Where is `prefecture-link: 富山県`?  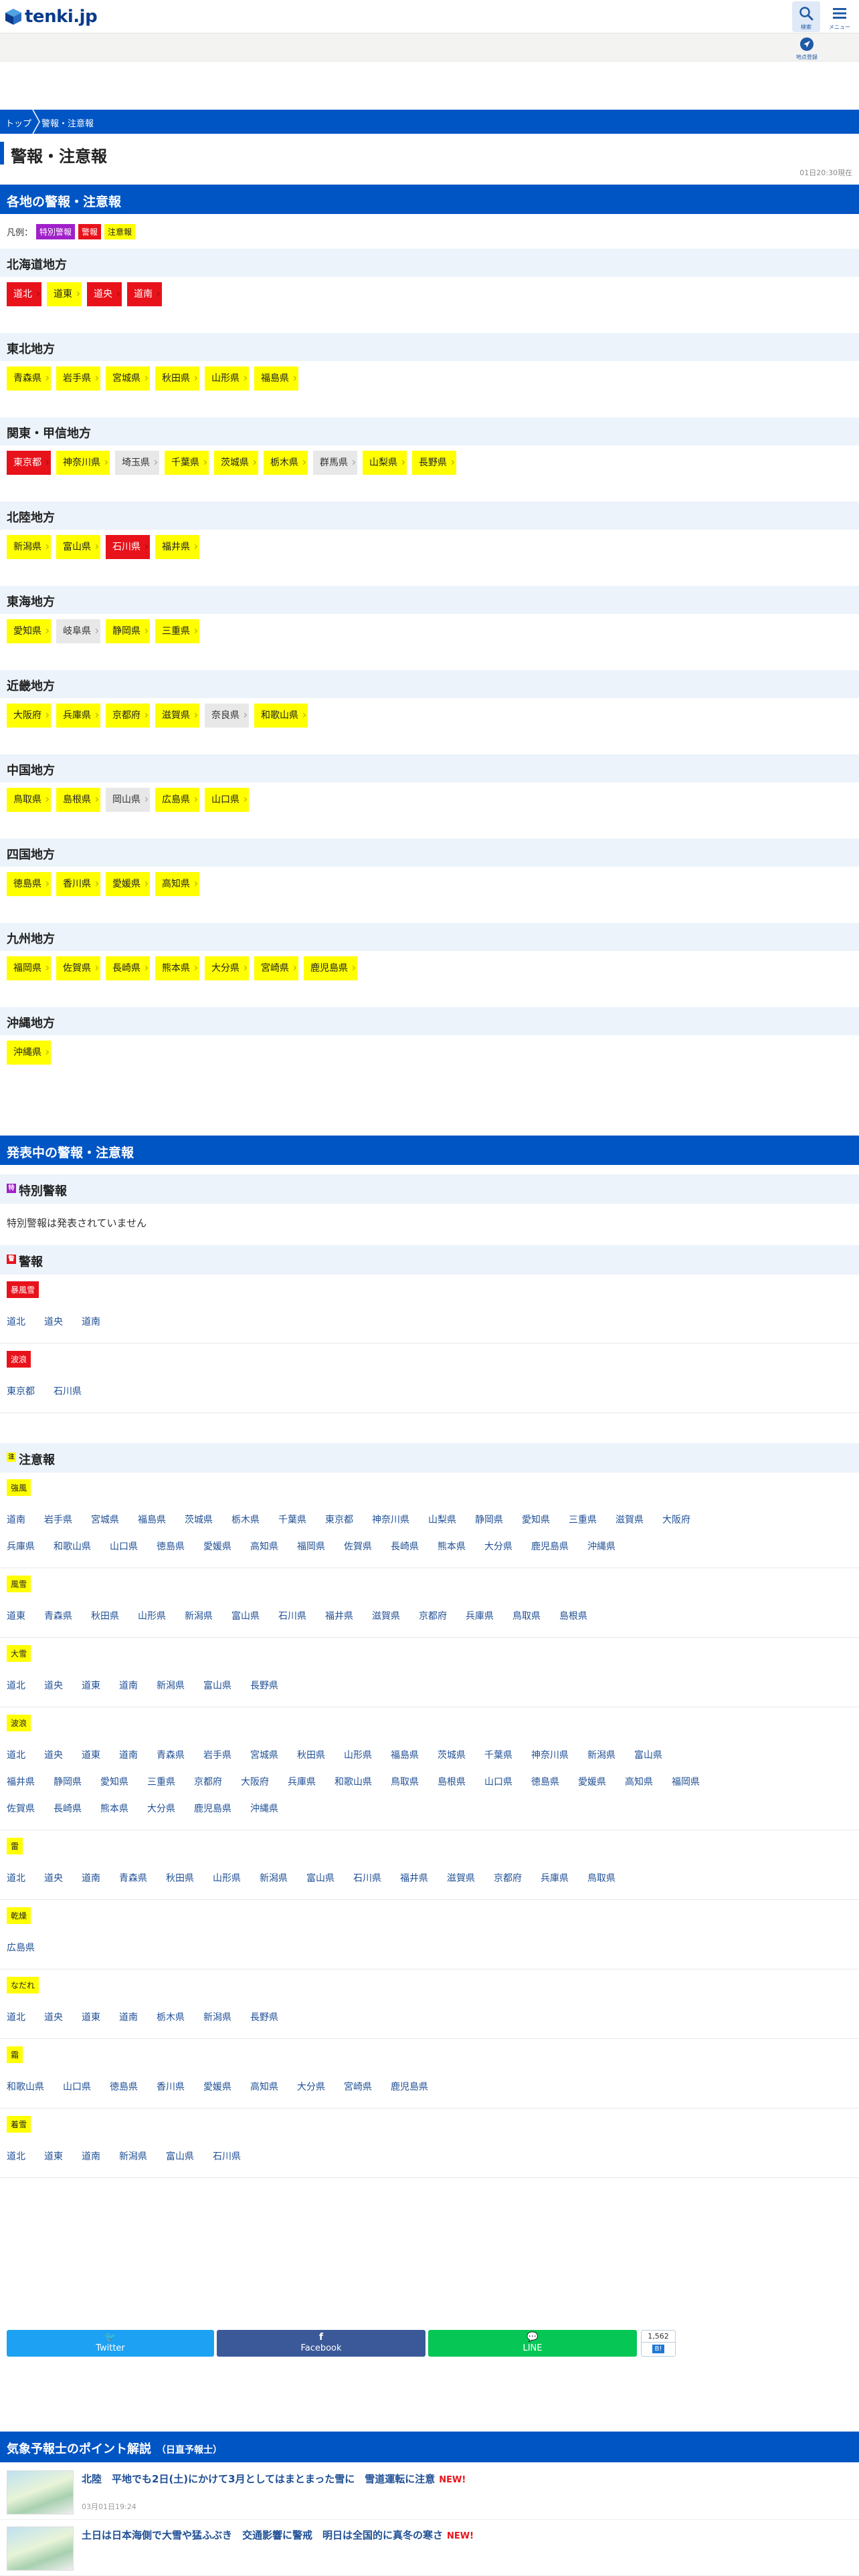 prefecture-link: 富山県 is located at coordinates (320, 1878).